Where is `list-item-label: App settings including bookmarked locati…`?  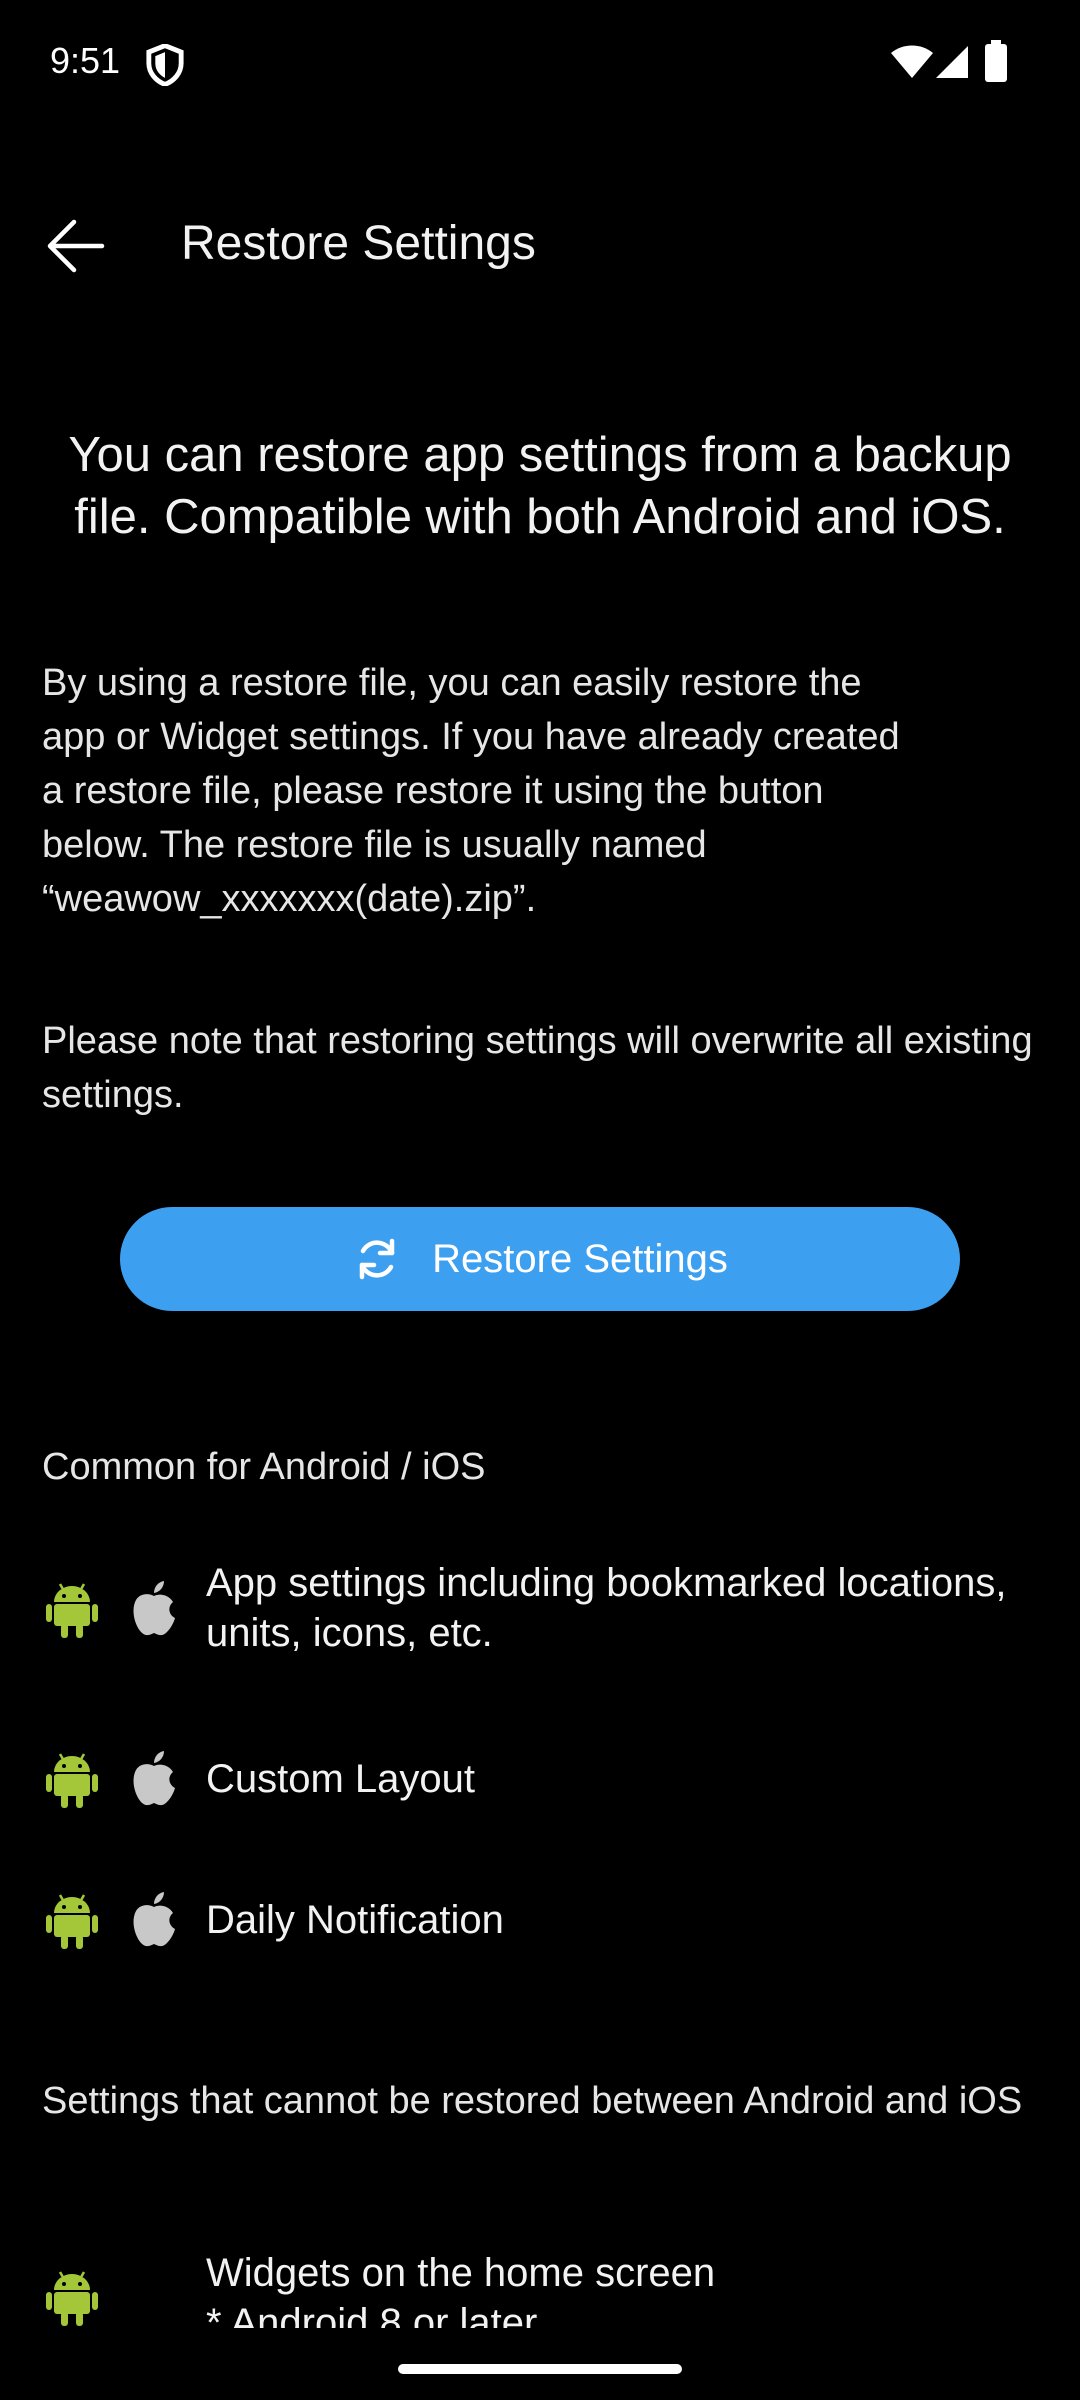 list-item-label: App settings including bookmarked locati… is located at coordinates (606, 1608).